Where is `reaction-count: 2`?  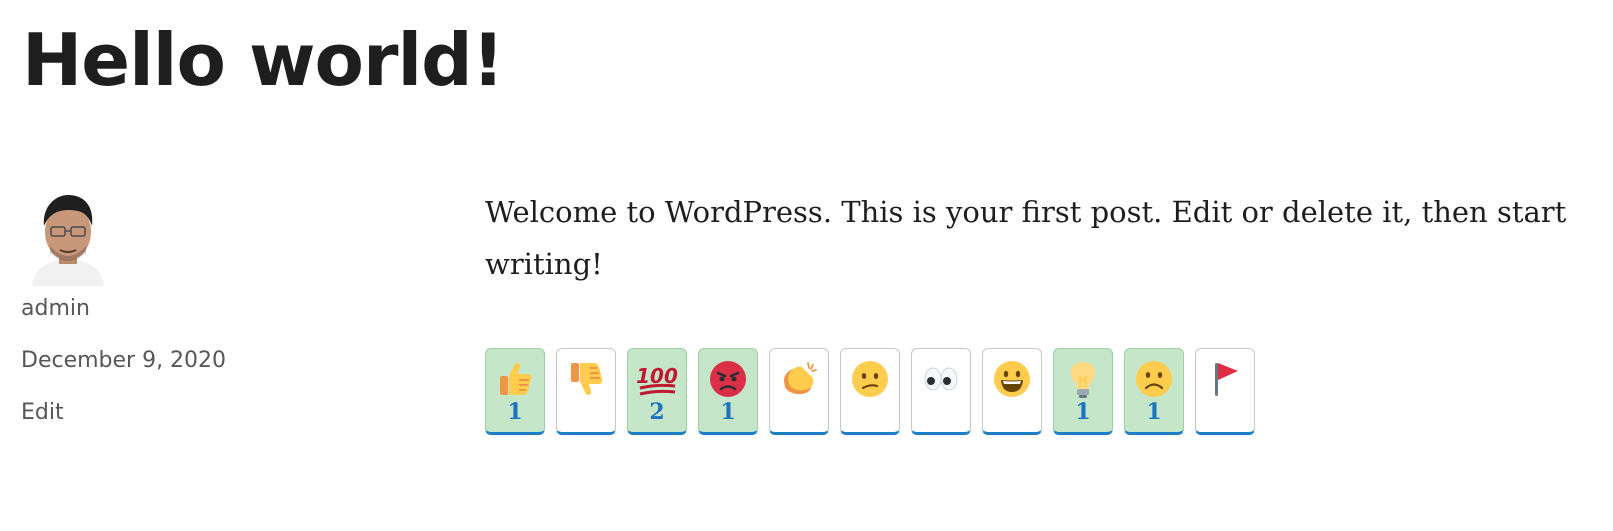
reaction-count: 2 is located at coordinates (657, 412).